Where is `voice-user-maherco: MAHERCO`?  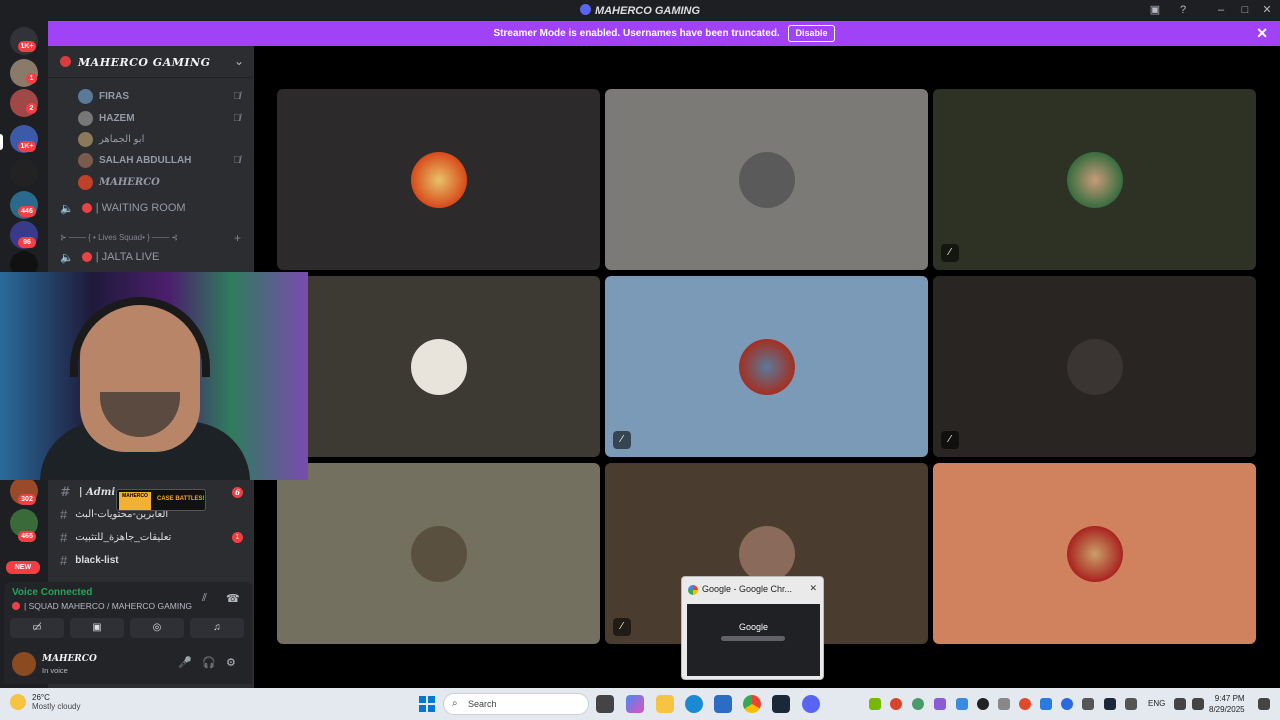 voice-user-maherco: MAHERCO is located at coordinates (119, 182).